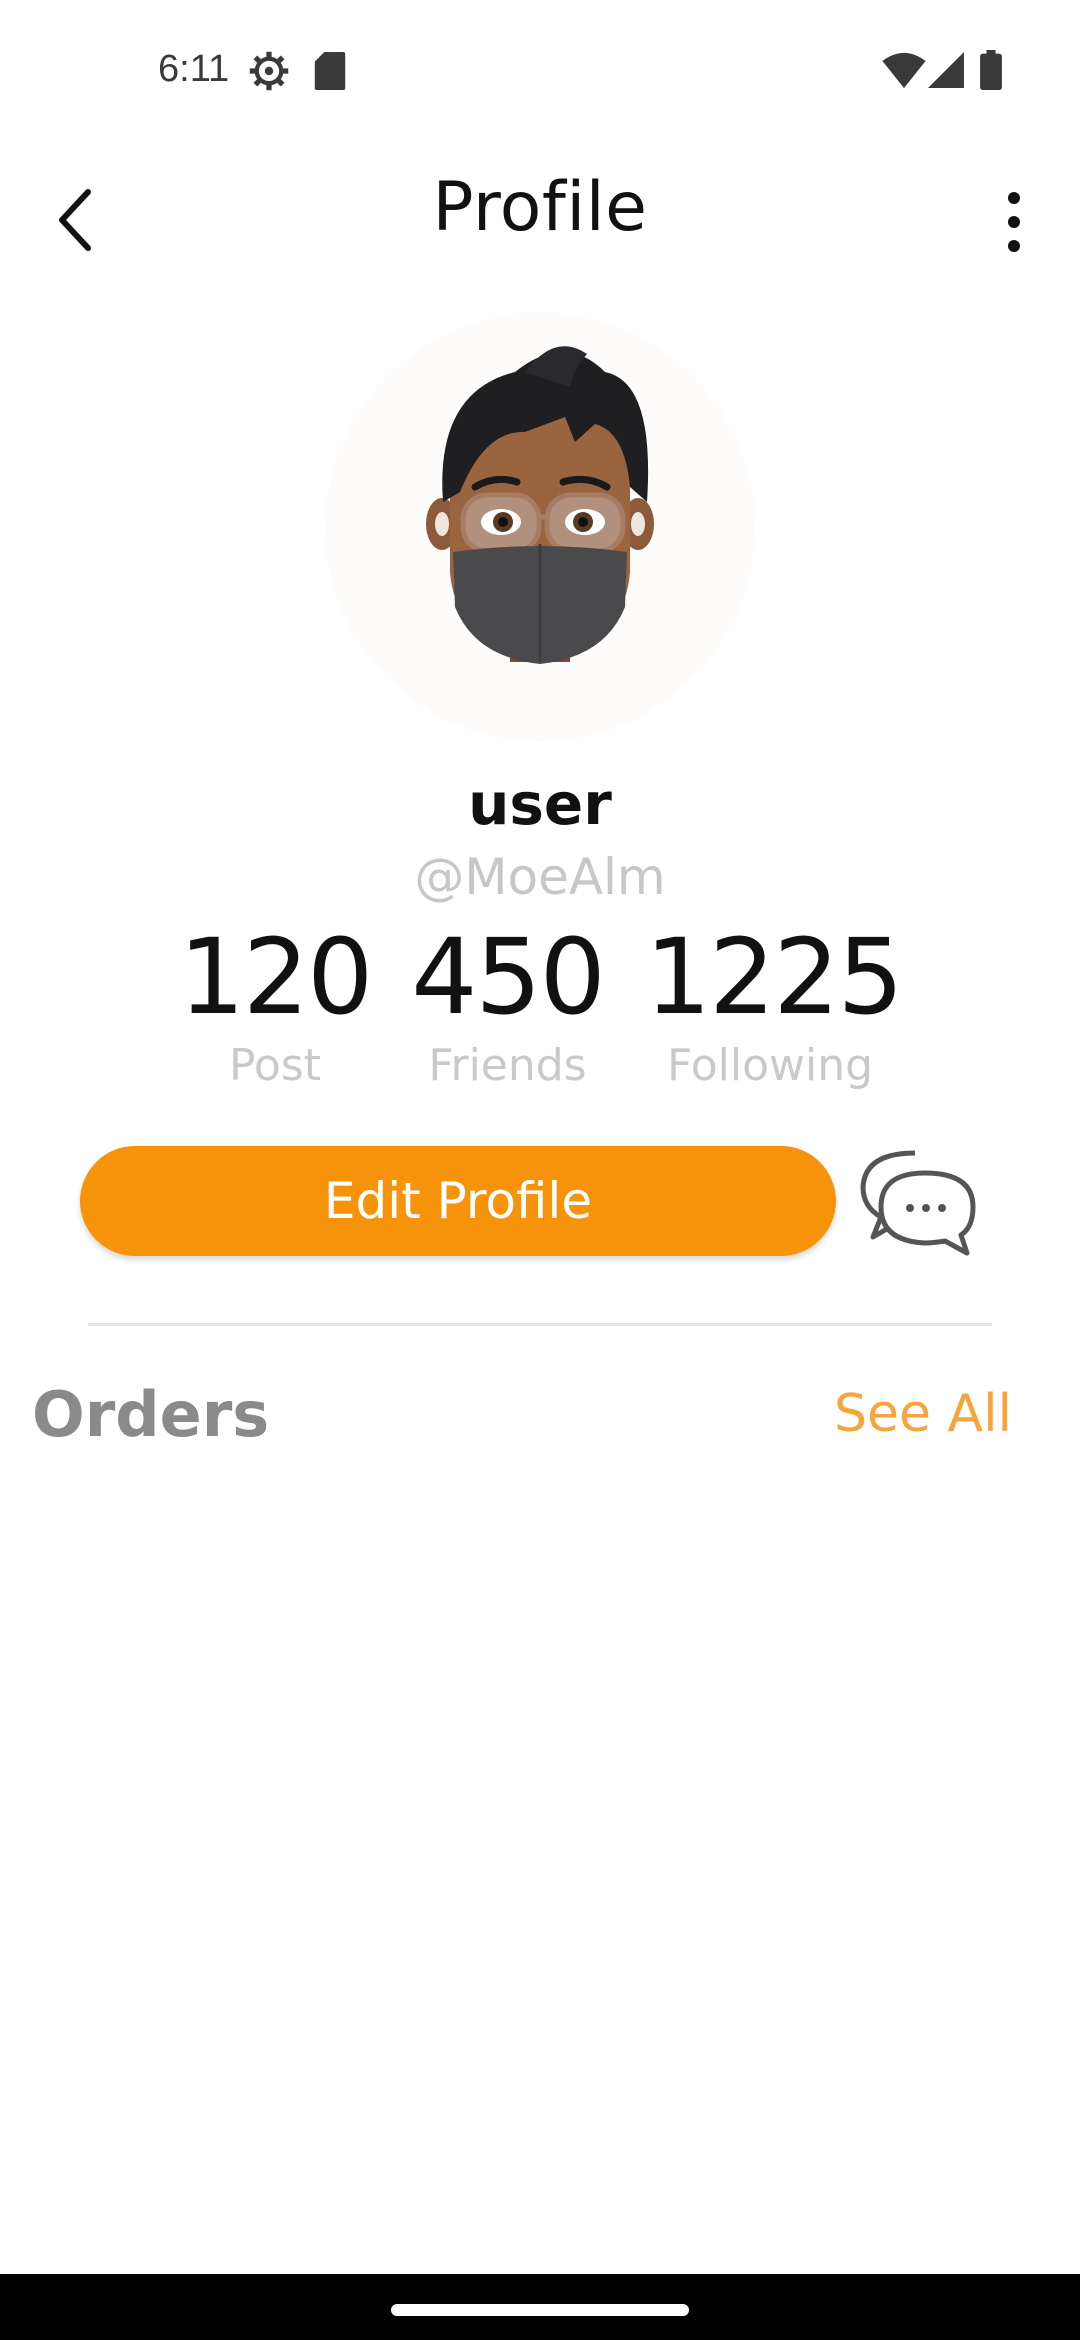 The width and height of the screenshot is (1080, 2340). What do you see at coordinates (151, 1414) in the screenshot?
I see `orders-title: Orders` at bounding box center [151, 1414].